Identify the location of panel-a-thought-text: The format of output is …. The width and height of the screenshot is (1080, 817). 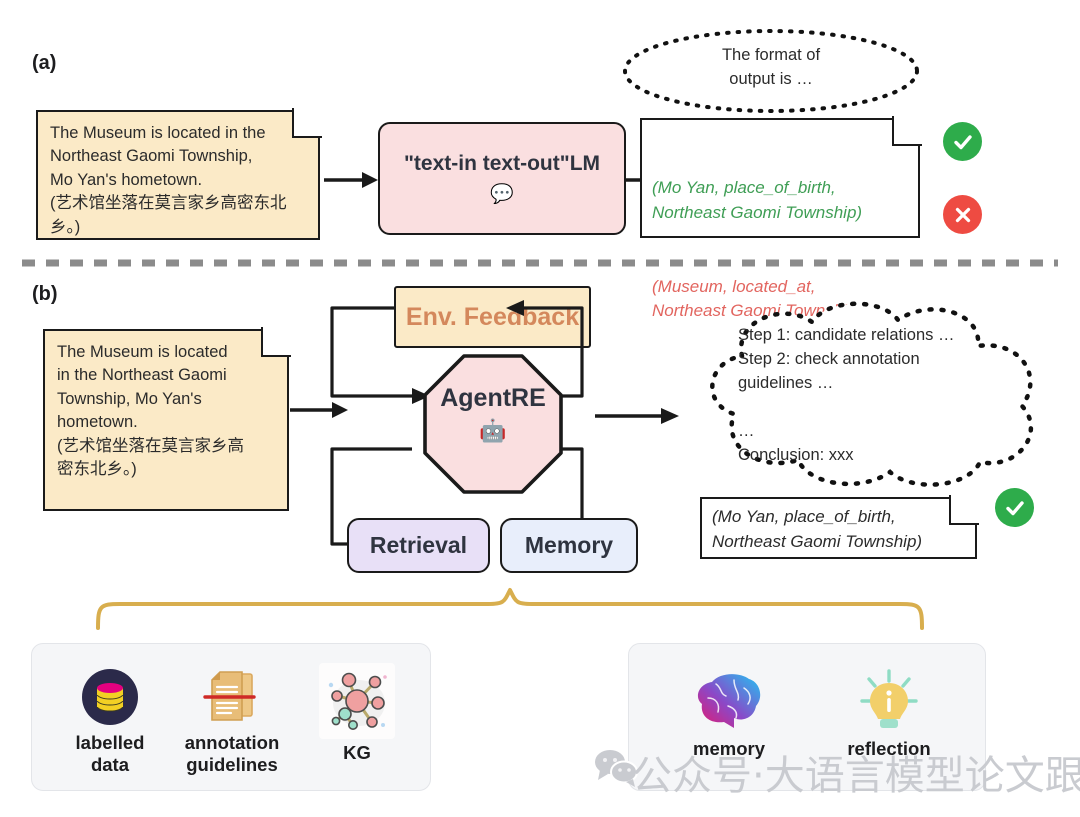
(771, 67).